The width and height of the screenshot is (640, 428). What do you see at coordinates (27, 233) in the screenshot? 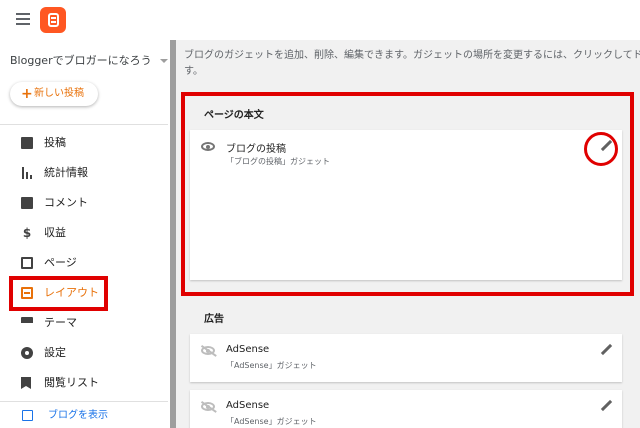
I see `dollar-icon: $` at bounding box center [27, 233].